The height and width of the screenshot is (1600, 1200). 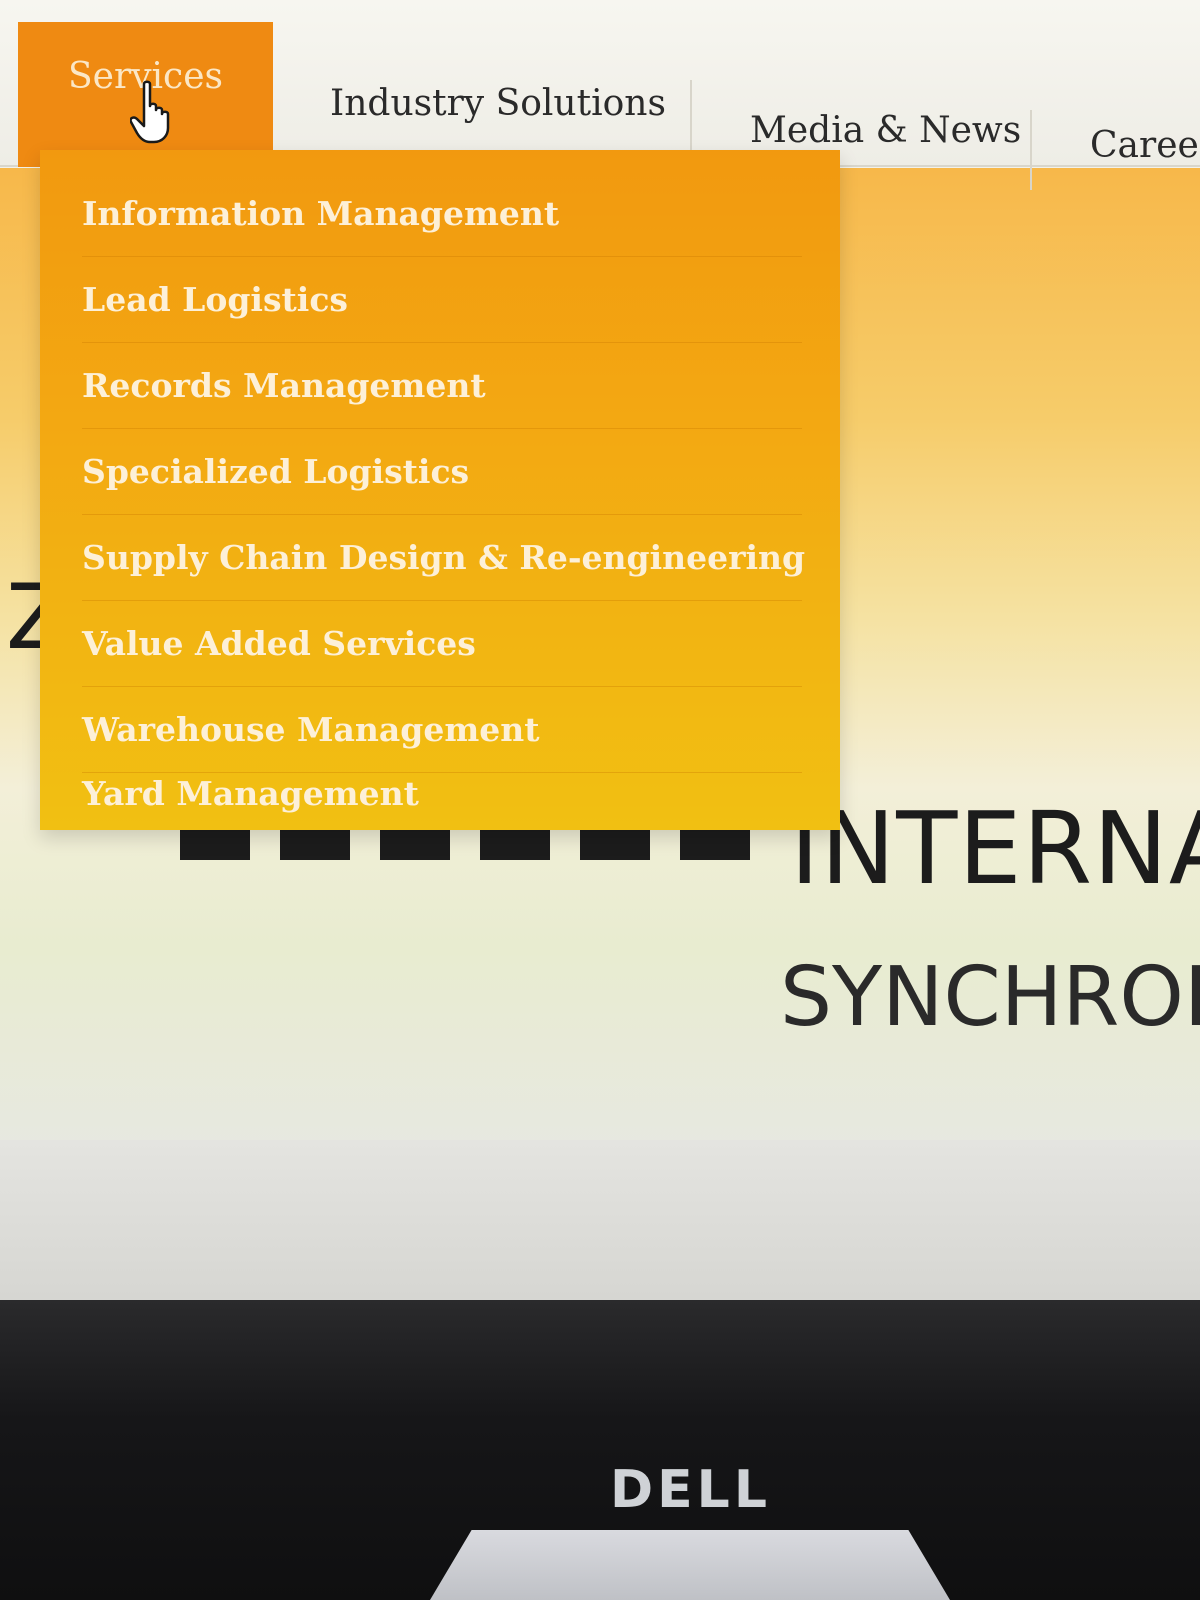 What do you see at coordinates (1145, 145) in the screenshot?
I see `nav-career: Career` at bounding box center [1145, 145].